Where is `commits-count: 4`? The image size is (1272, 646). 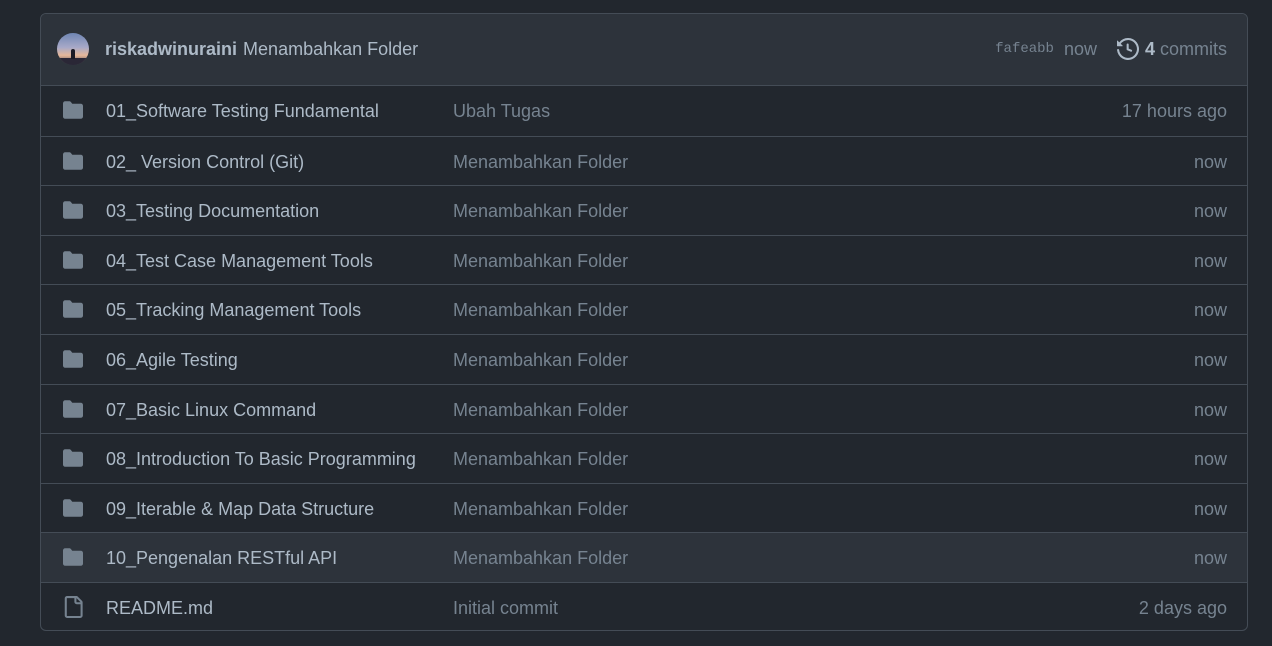 commits-count: 4 is located at coordinates (1149, 48).